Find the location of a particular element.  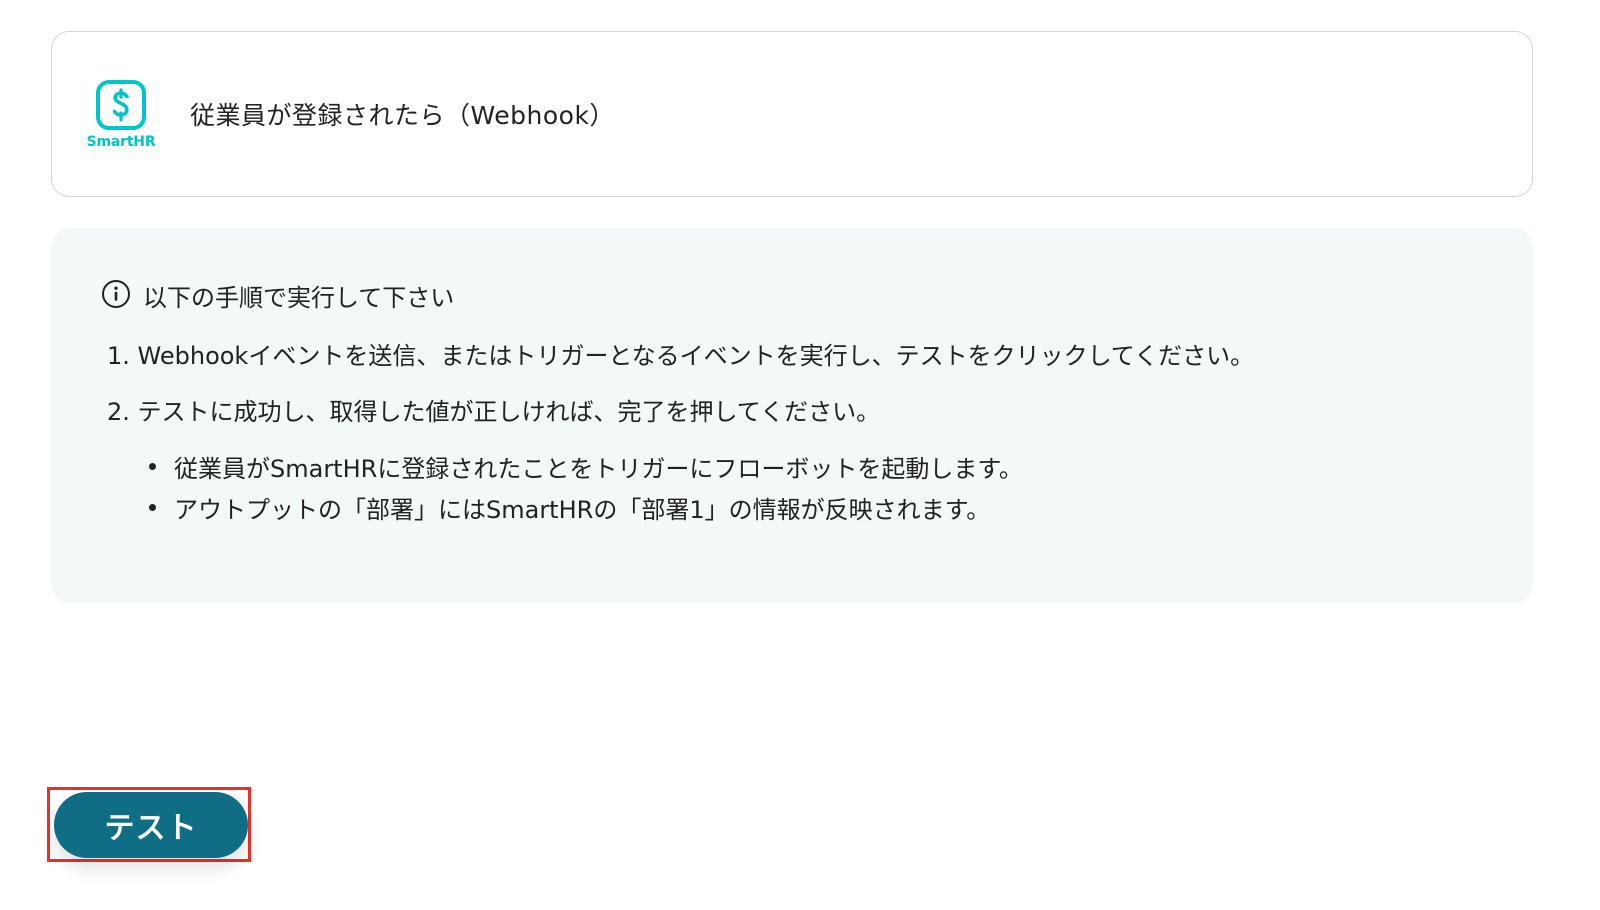

smarthr-logo: SmartHR is located at coordinates (121, 115).